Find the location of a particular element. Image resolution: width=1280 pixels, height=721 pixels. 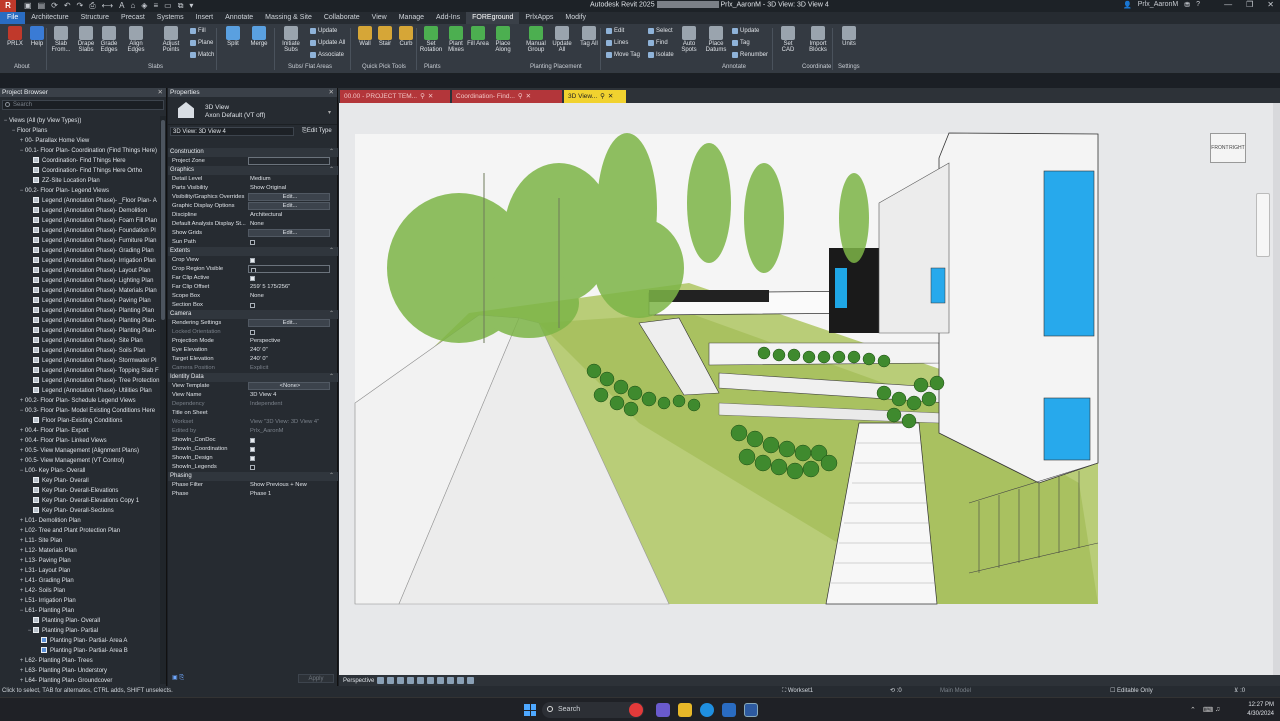

visual-style-icon is located at coordinates (391, 680).